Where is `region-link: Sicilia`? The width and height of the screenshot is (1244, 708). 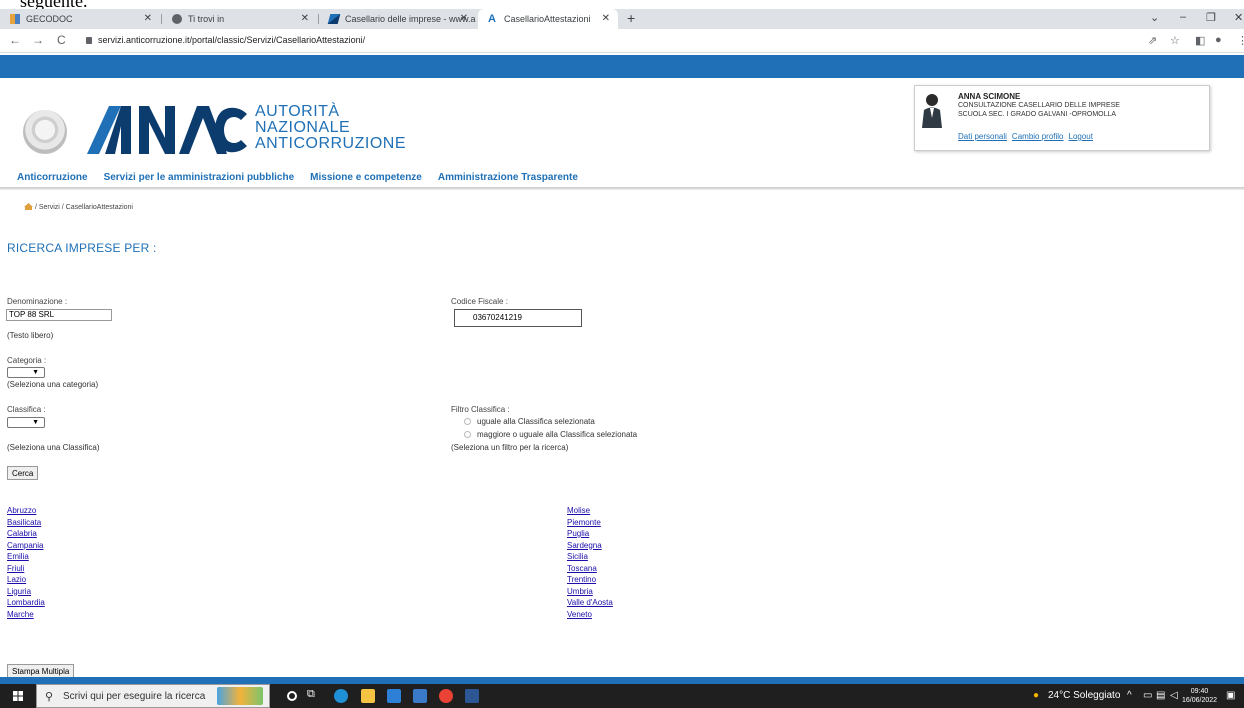
region-link: Sicilia is located at coordinates (590, 557).